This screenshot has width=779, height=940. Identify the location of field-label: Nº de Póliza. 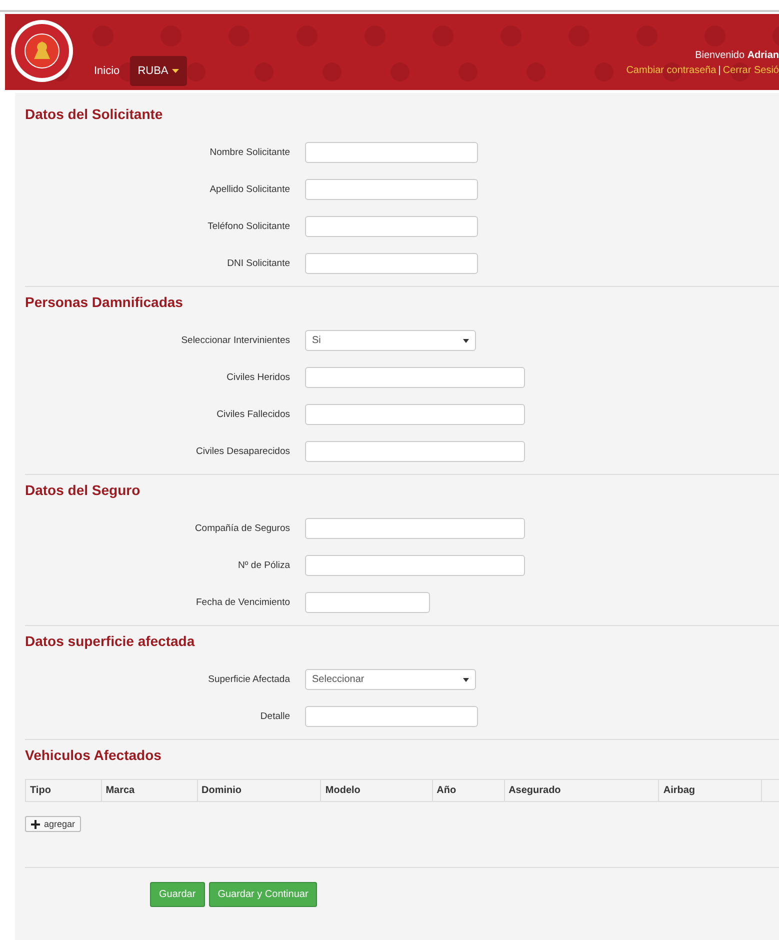
(263, 565).